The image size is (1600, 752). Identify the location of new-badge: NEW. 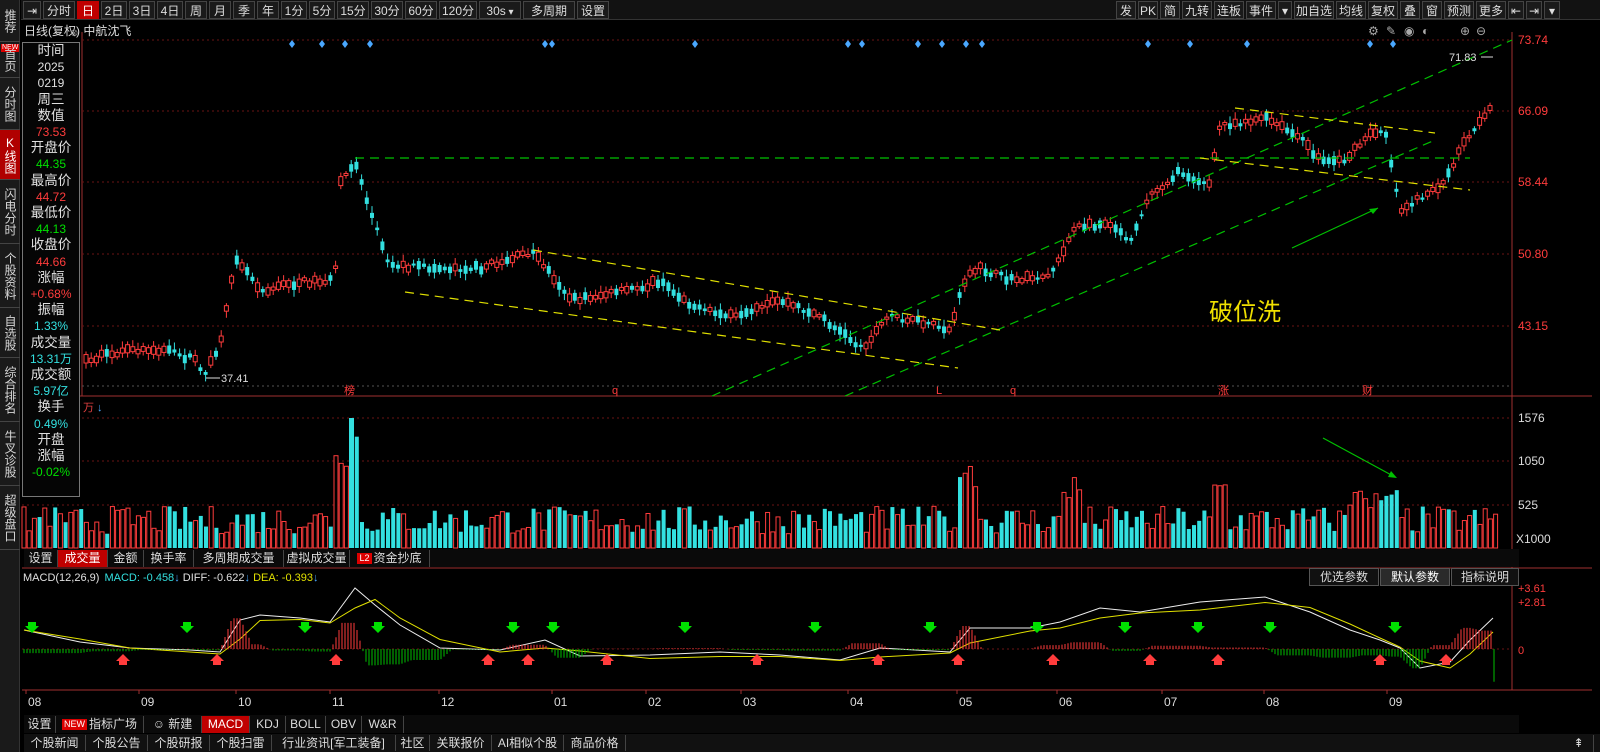
(74, 724).